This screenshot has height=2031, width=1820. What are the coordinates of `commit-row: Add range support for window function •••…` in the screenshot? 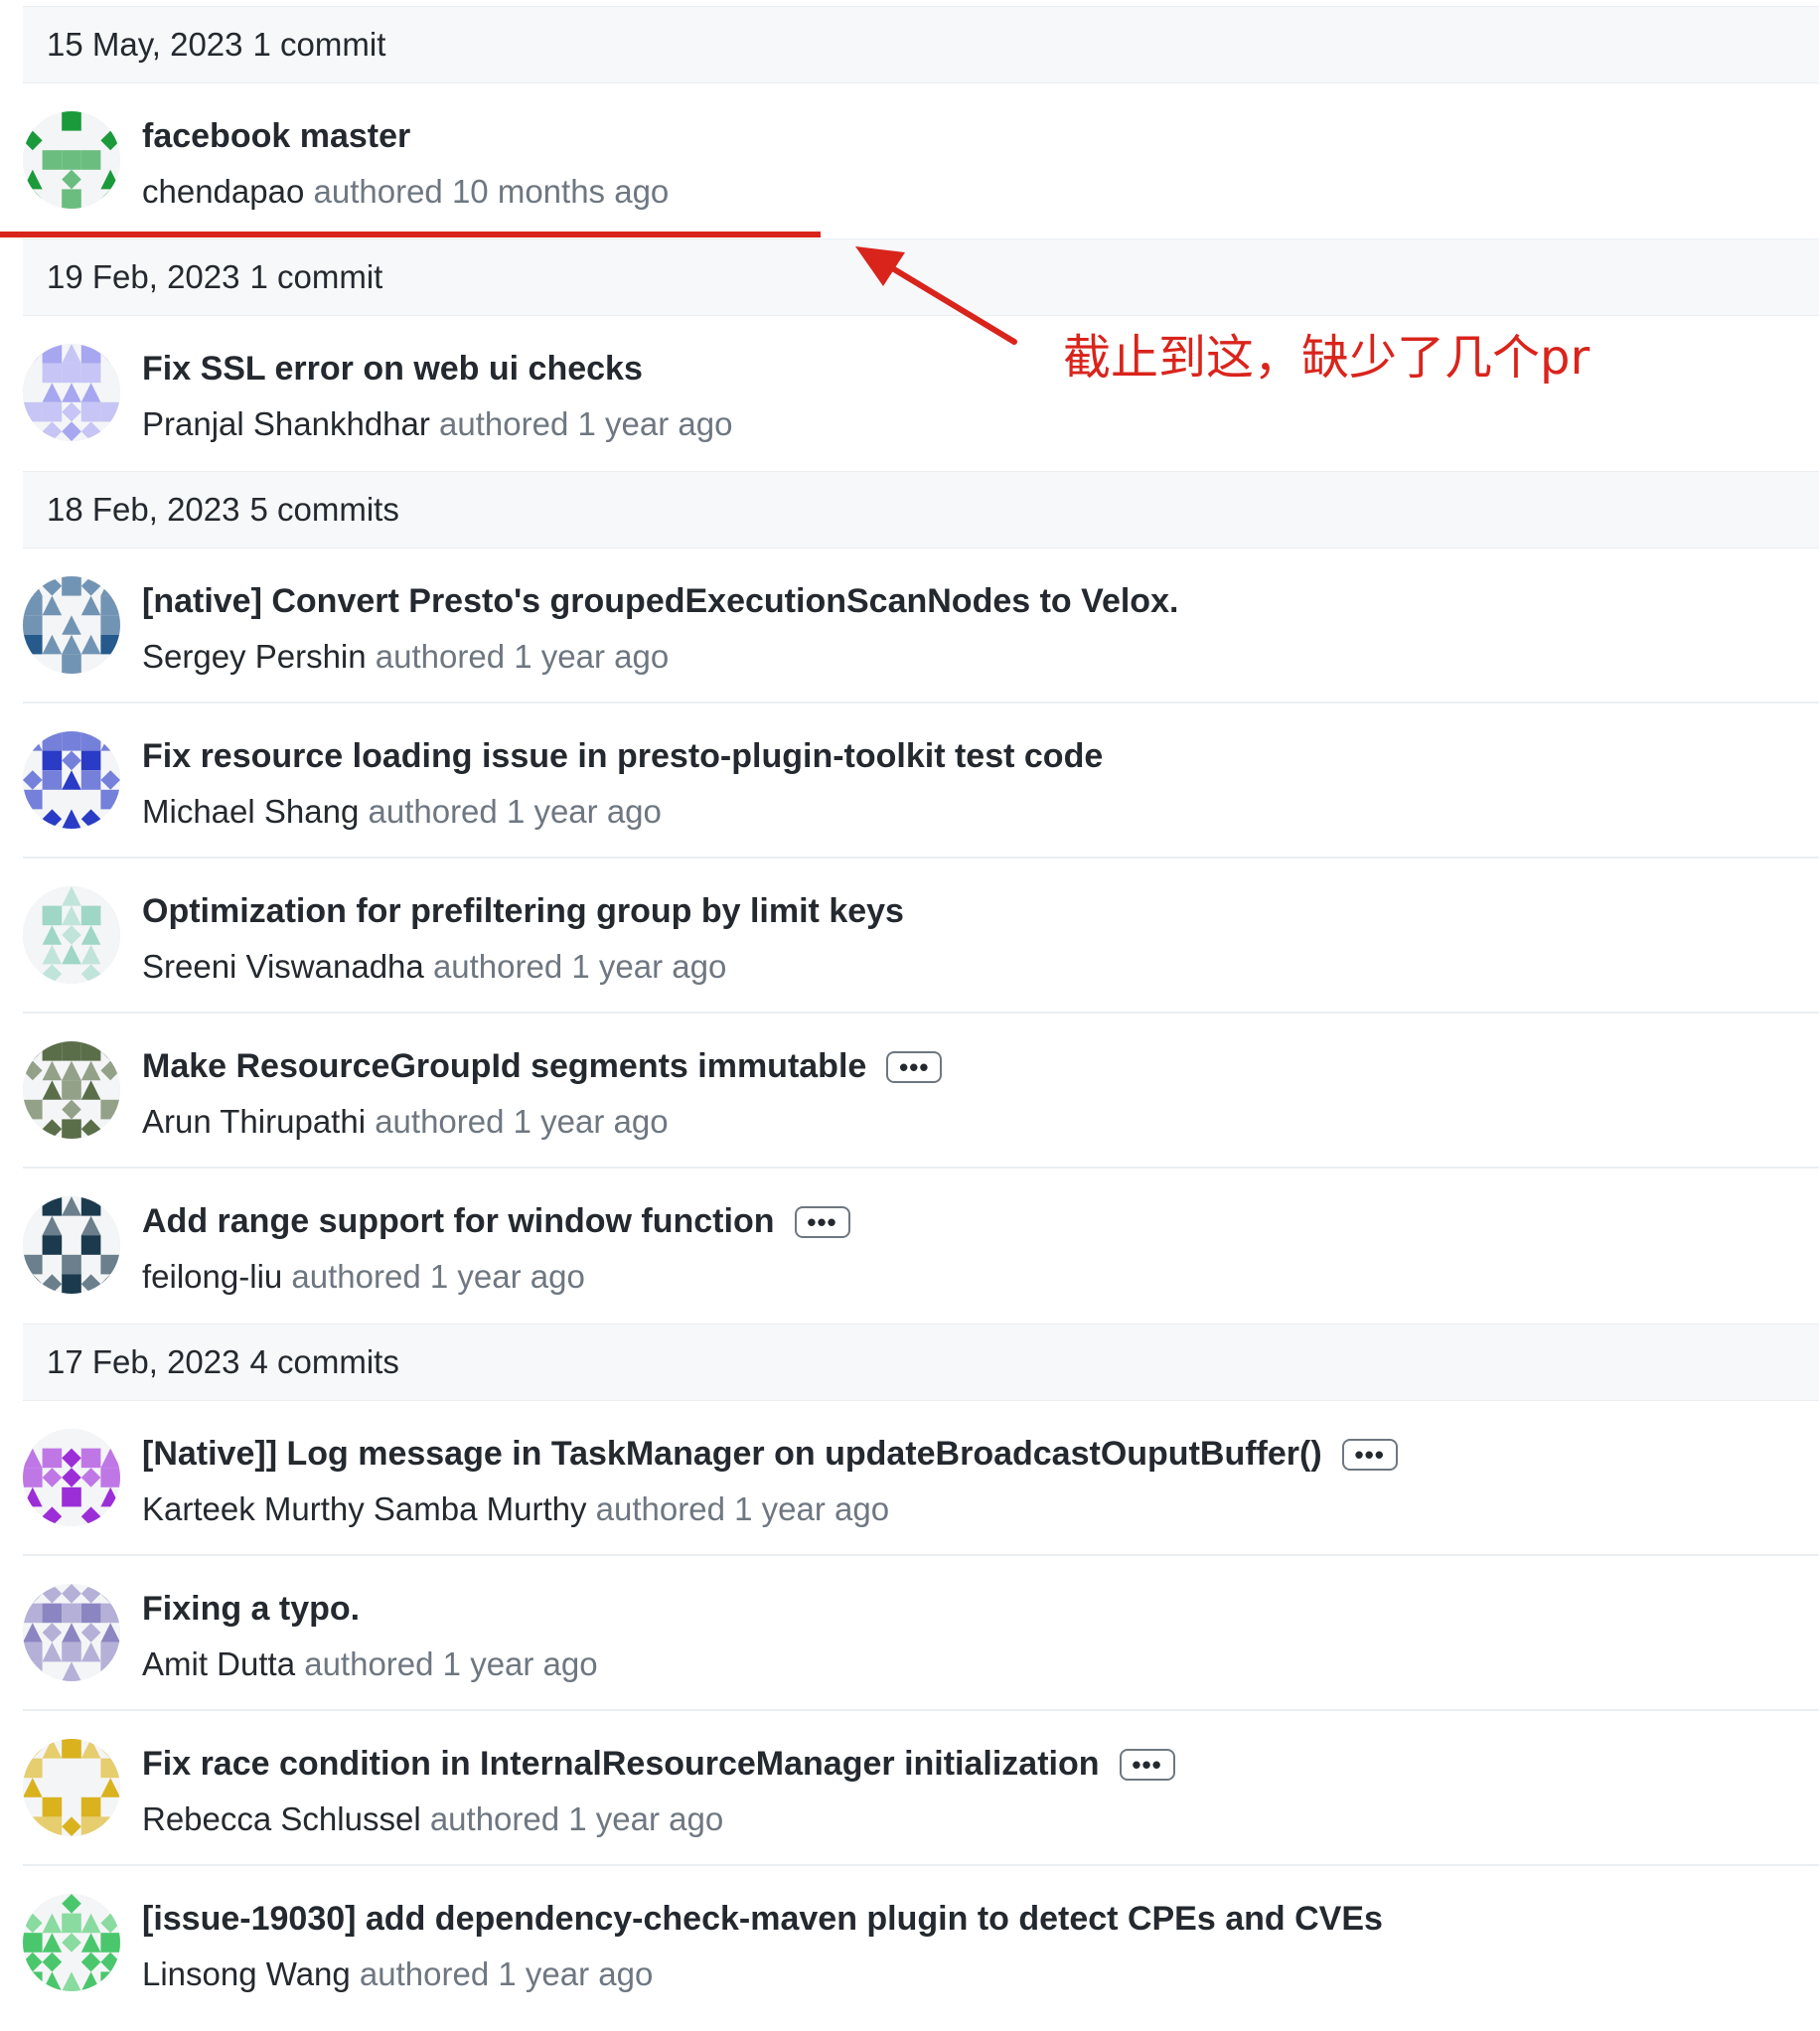 It's located at (921, 1246).